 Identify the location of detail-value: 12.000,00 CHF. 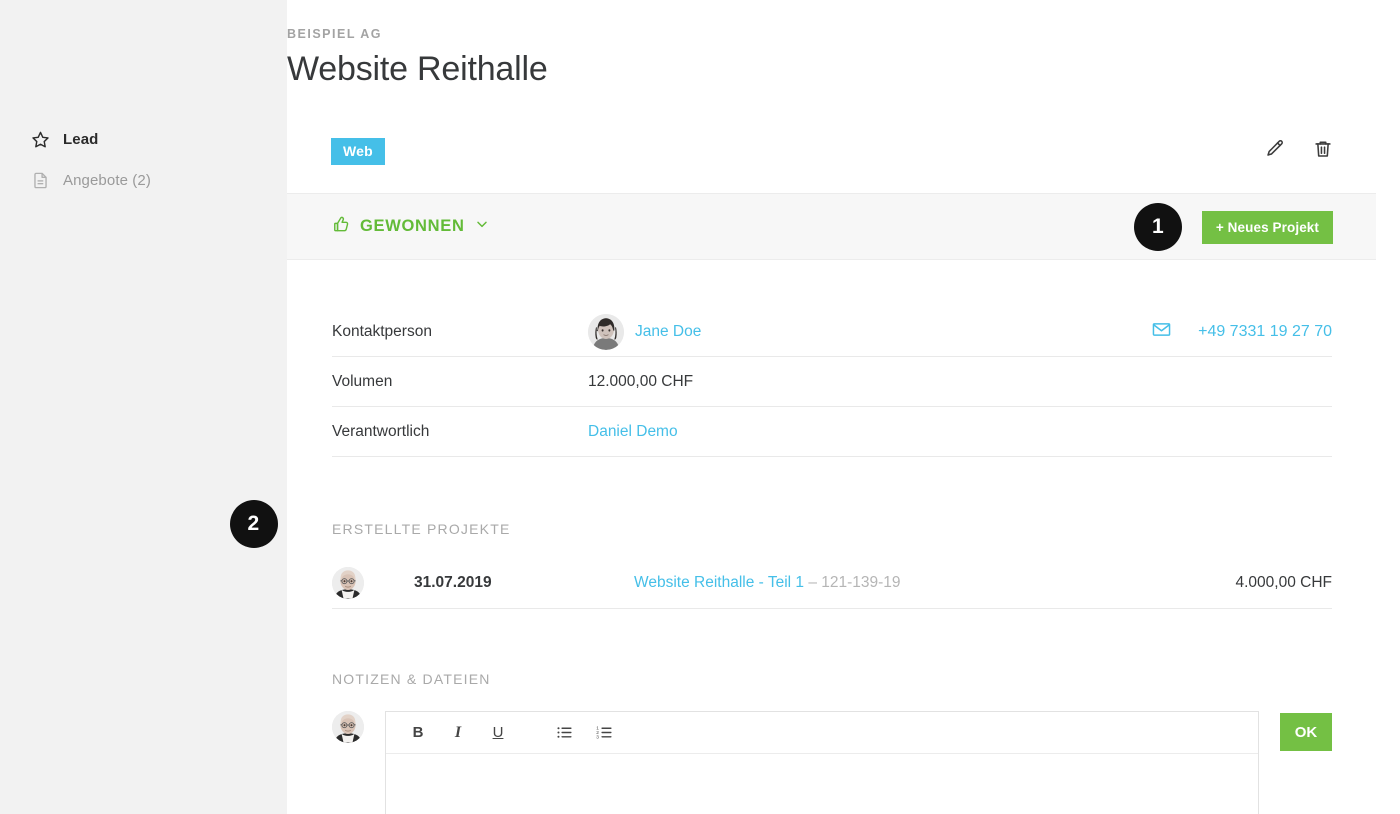
(641, 381).